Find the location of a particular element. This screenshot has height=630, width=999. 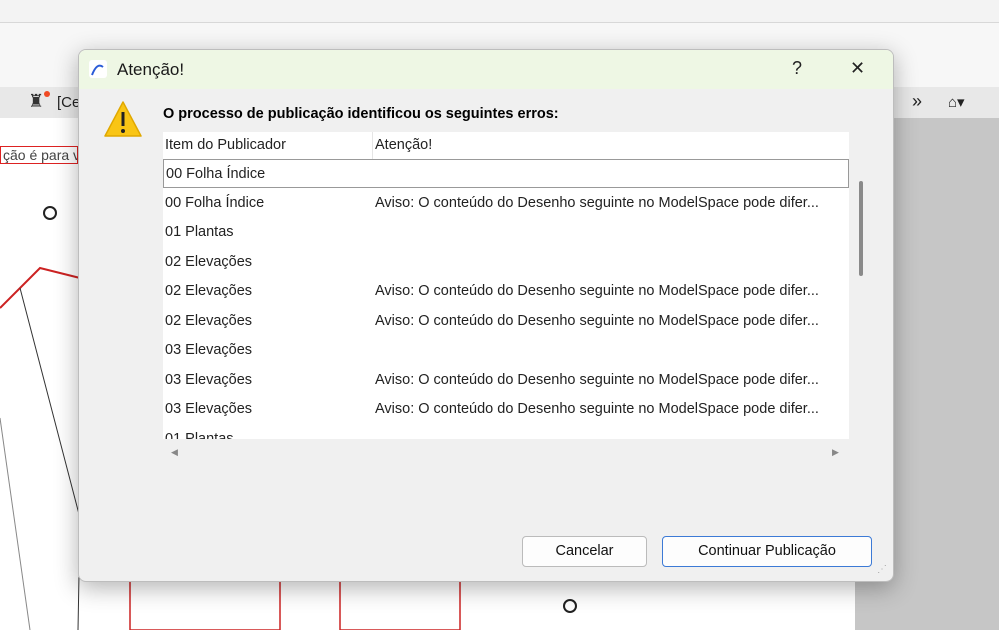

table-row: 02 Elevações is located at coordinates (506, 262).